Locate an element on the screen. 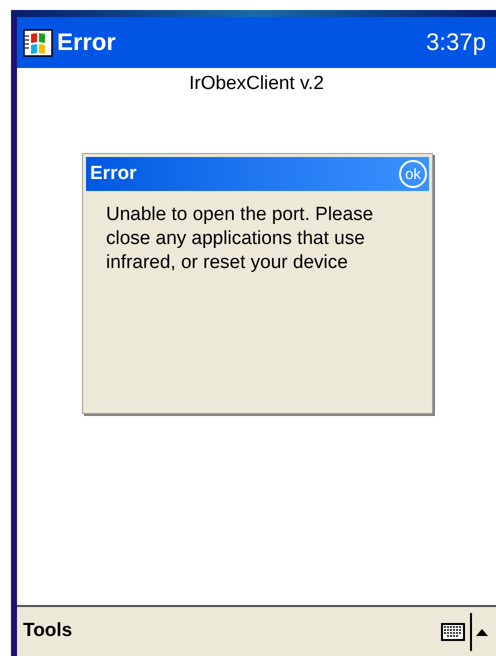  dialog-title: Error is located at coordinates (114, 174).